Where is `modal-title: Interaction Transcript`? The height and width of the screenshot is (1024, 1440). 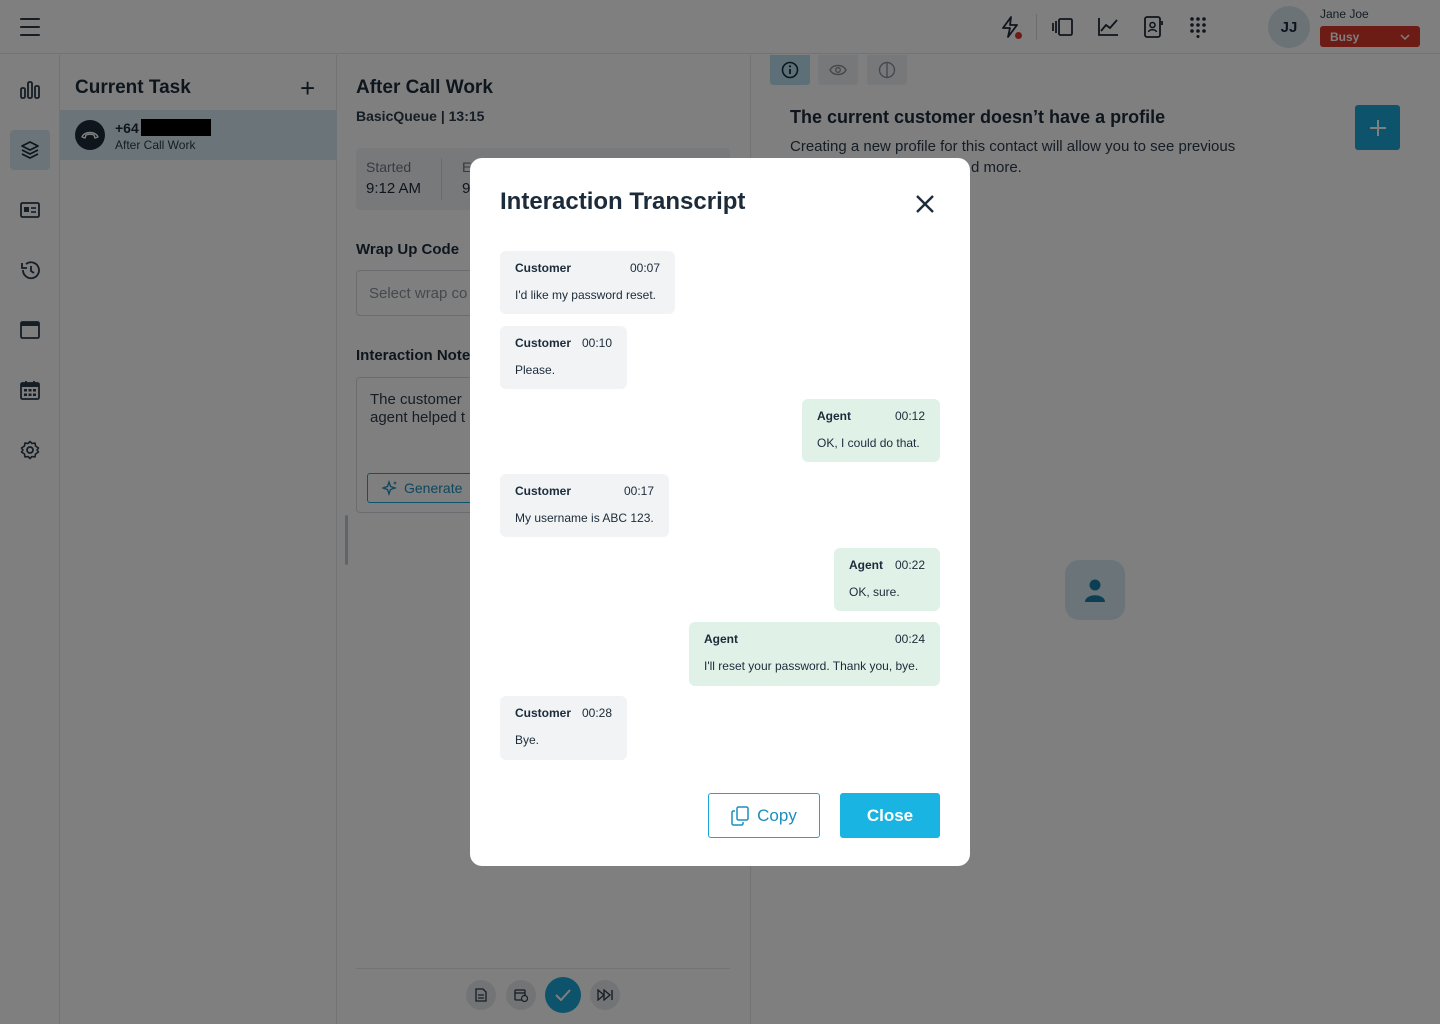 modal-title: Interaction Transcript is located at coordinates (623, 201).